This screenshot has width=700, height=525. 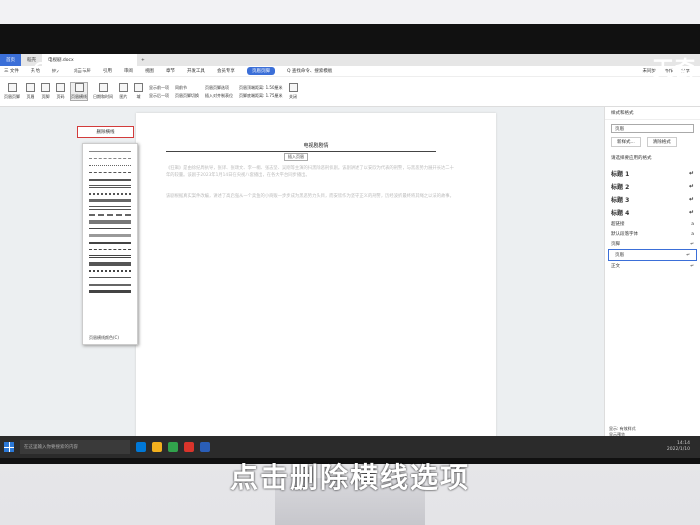 What do you see at coordinates (10, 60) in the screenshot?
I see `tab-home: 首页` at bounding box center [10, 60].